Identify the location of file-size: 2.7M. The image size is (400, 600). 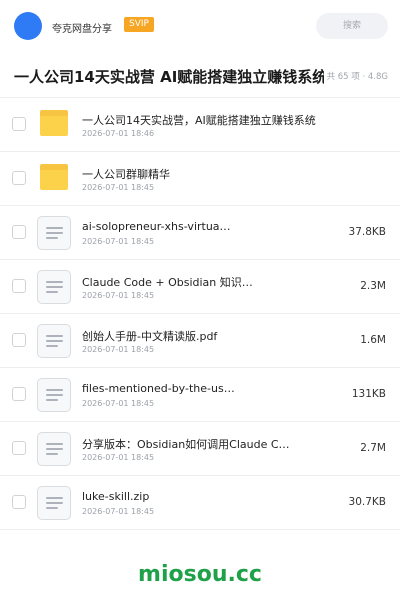
(373, 448).